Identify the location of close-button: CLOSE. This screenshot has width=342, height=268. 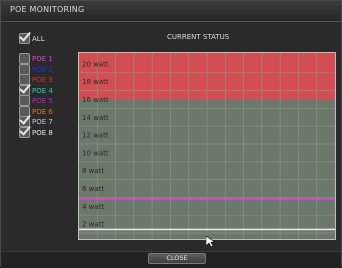
(177, 258).